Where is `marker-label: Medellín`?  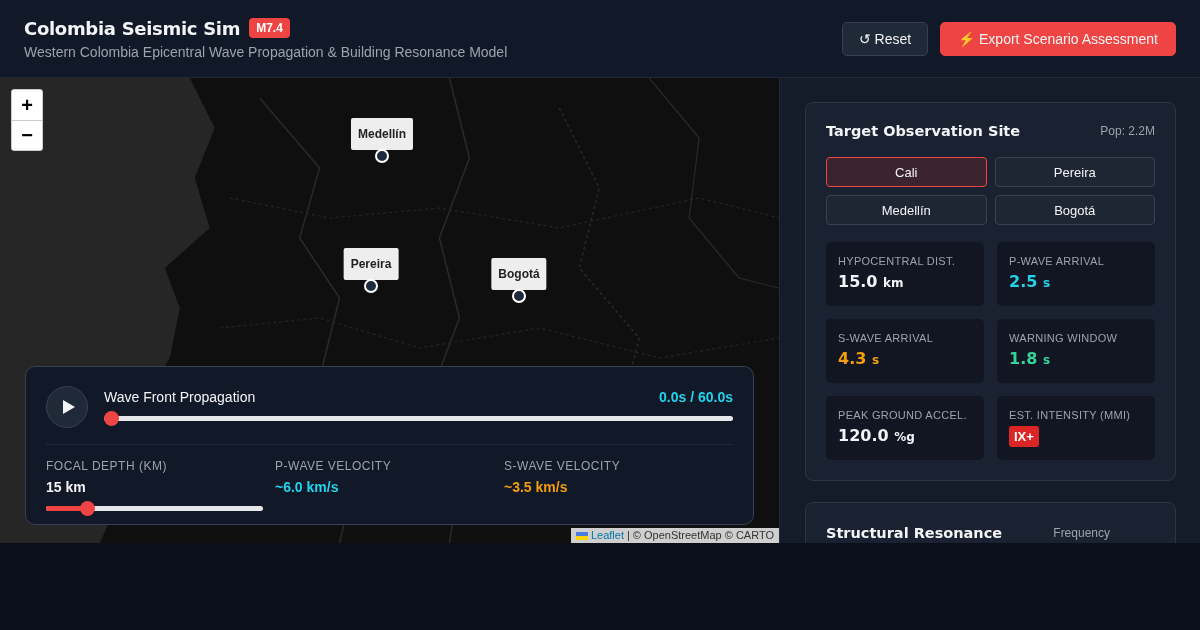 marker-label: Medellín is located at coordinates (382, 134).